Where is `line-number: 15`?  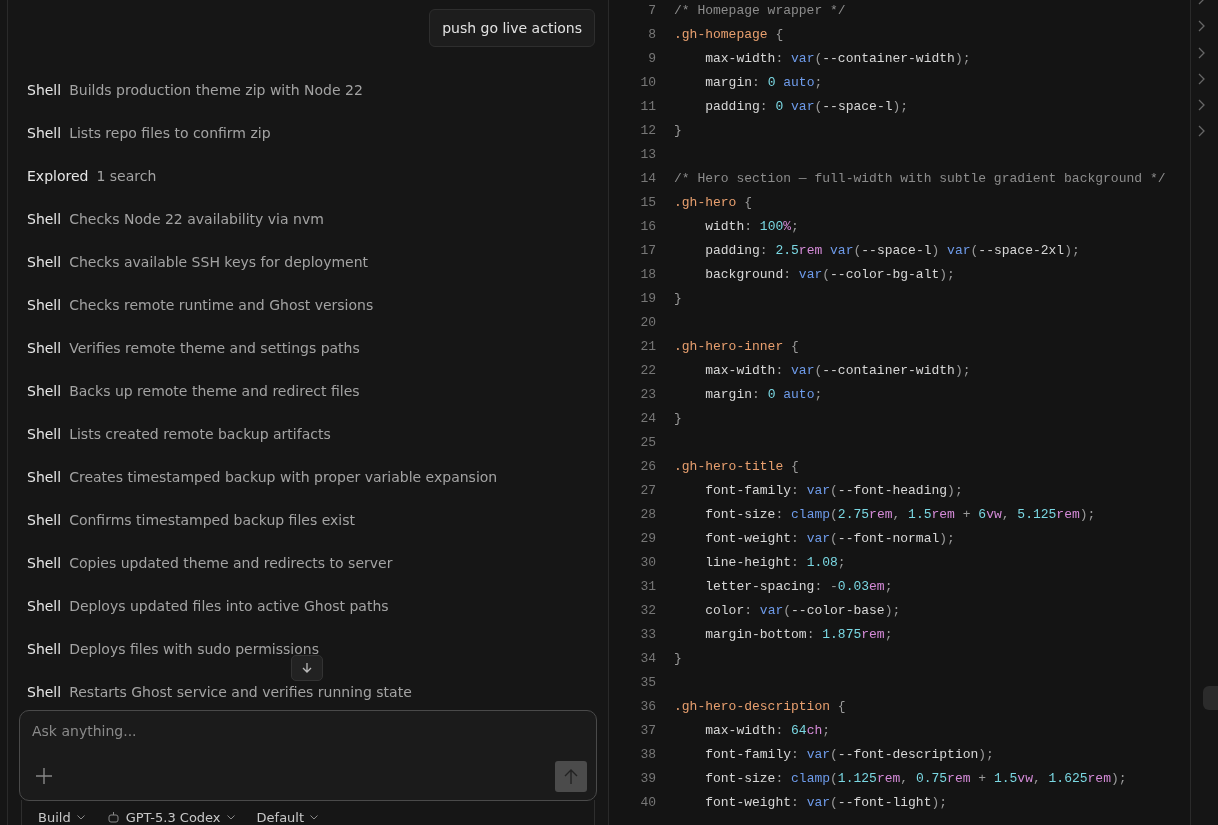
line-number: 15 is located at coordinates (647, 203).